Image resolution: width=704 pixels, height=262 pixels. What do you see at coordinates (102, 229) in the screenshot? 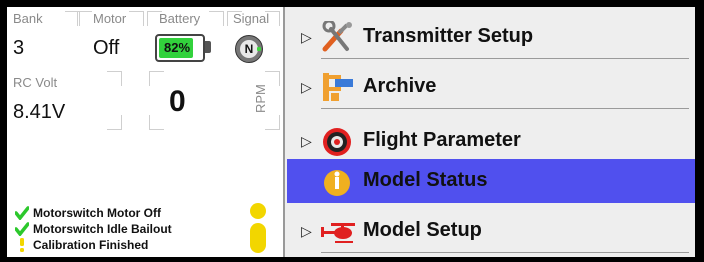
I see `alert-text: Motorswitch Idle Bailout` at bounding box center [102, 229].